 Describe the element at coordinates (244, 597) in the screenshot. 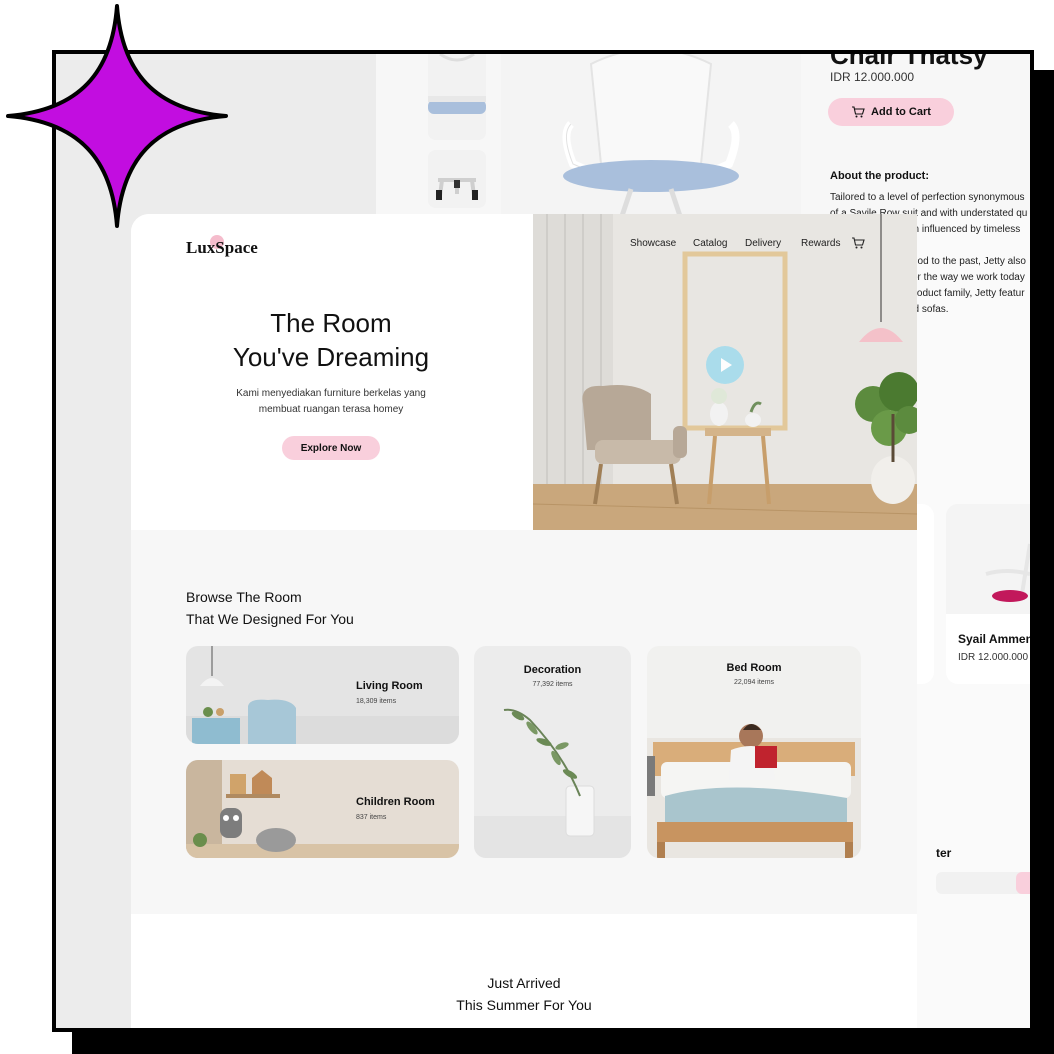

I see `browse-title-line: Browse The Room` at that location.